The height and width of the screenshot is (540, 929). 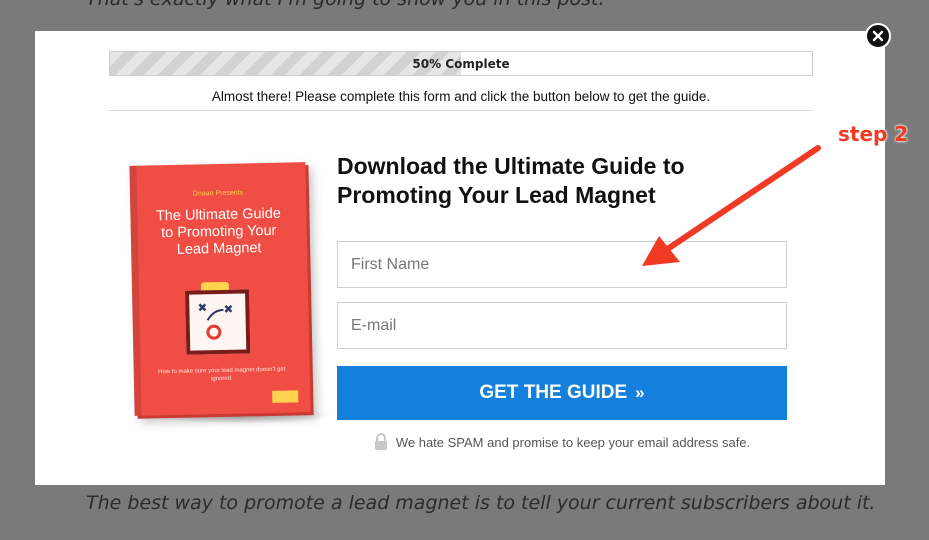 What do you see at coordinates (461, 110) in the screenshot?
I see `divider` at bounding box center [461, 110].